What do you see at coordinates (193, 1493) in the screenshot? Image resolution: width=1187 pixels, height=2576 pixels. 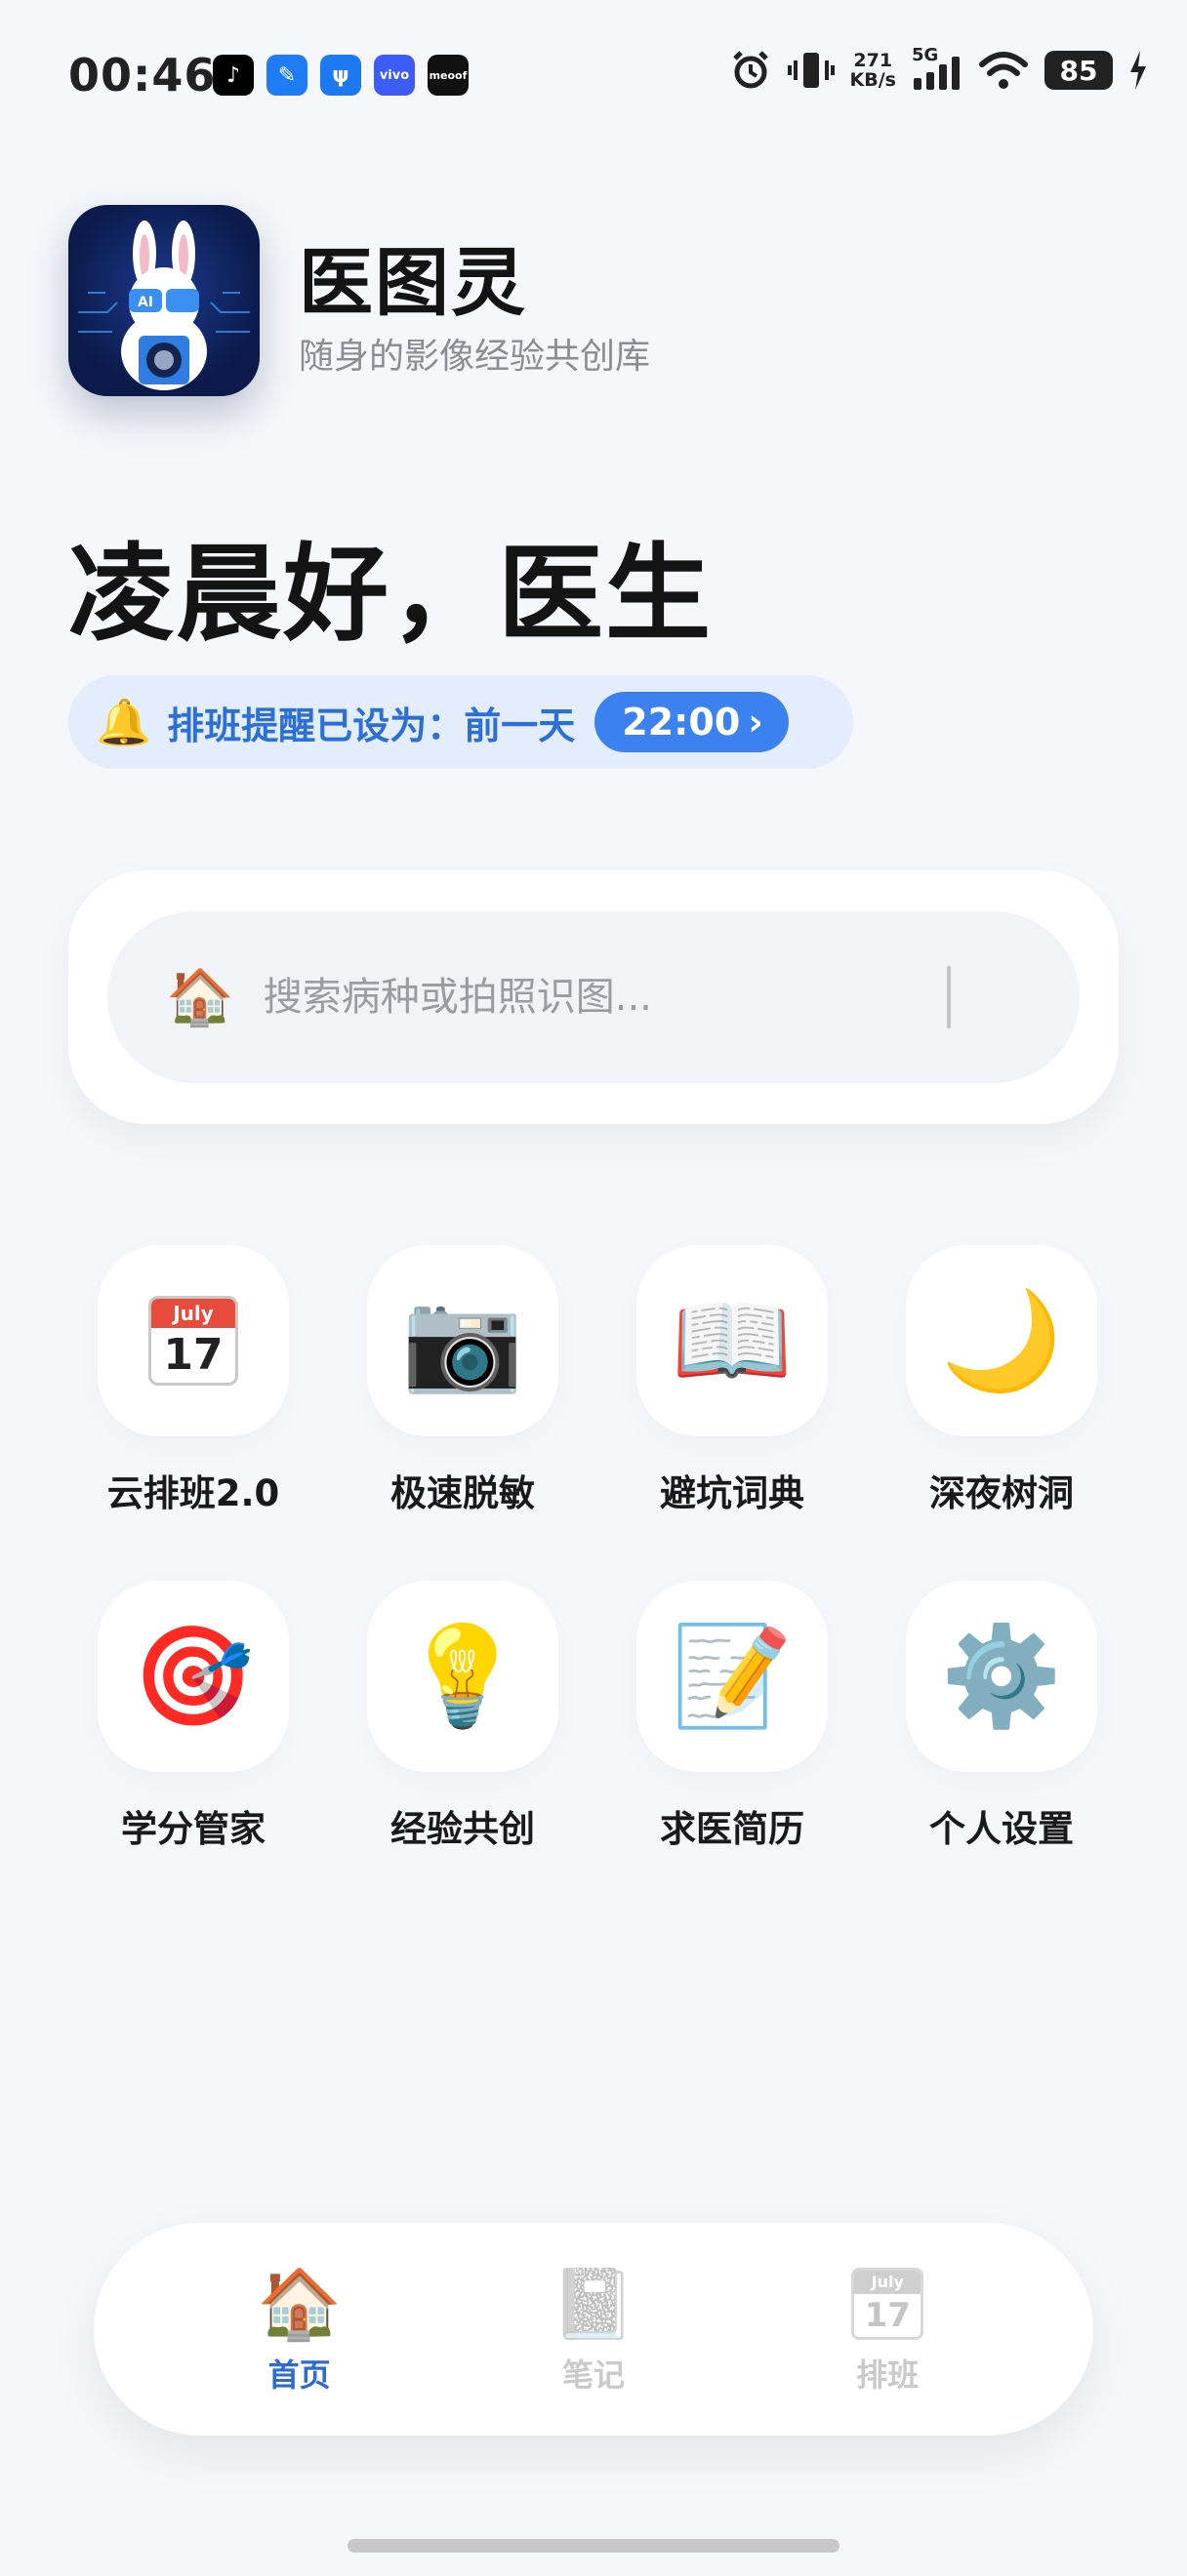 I see `feature-label: 云排班2.0` at bounding box center [193, 1493].